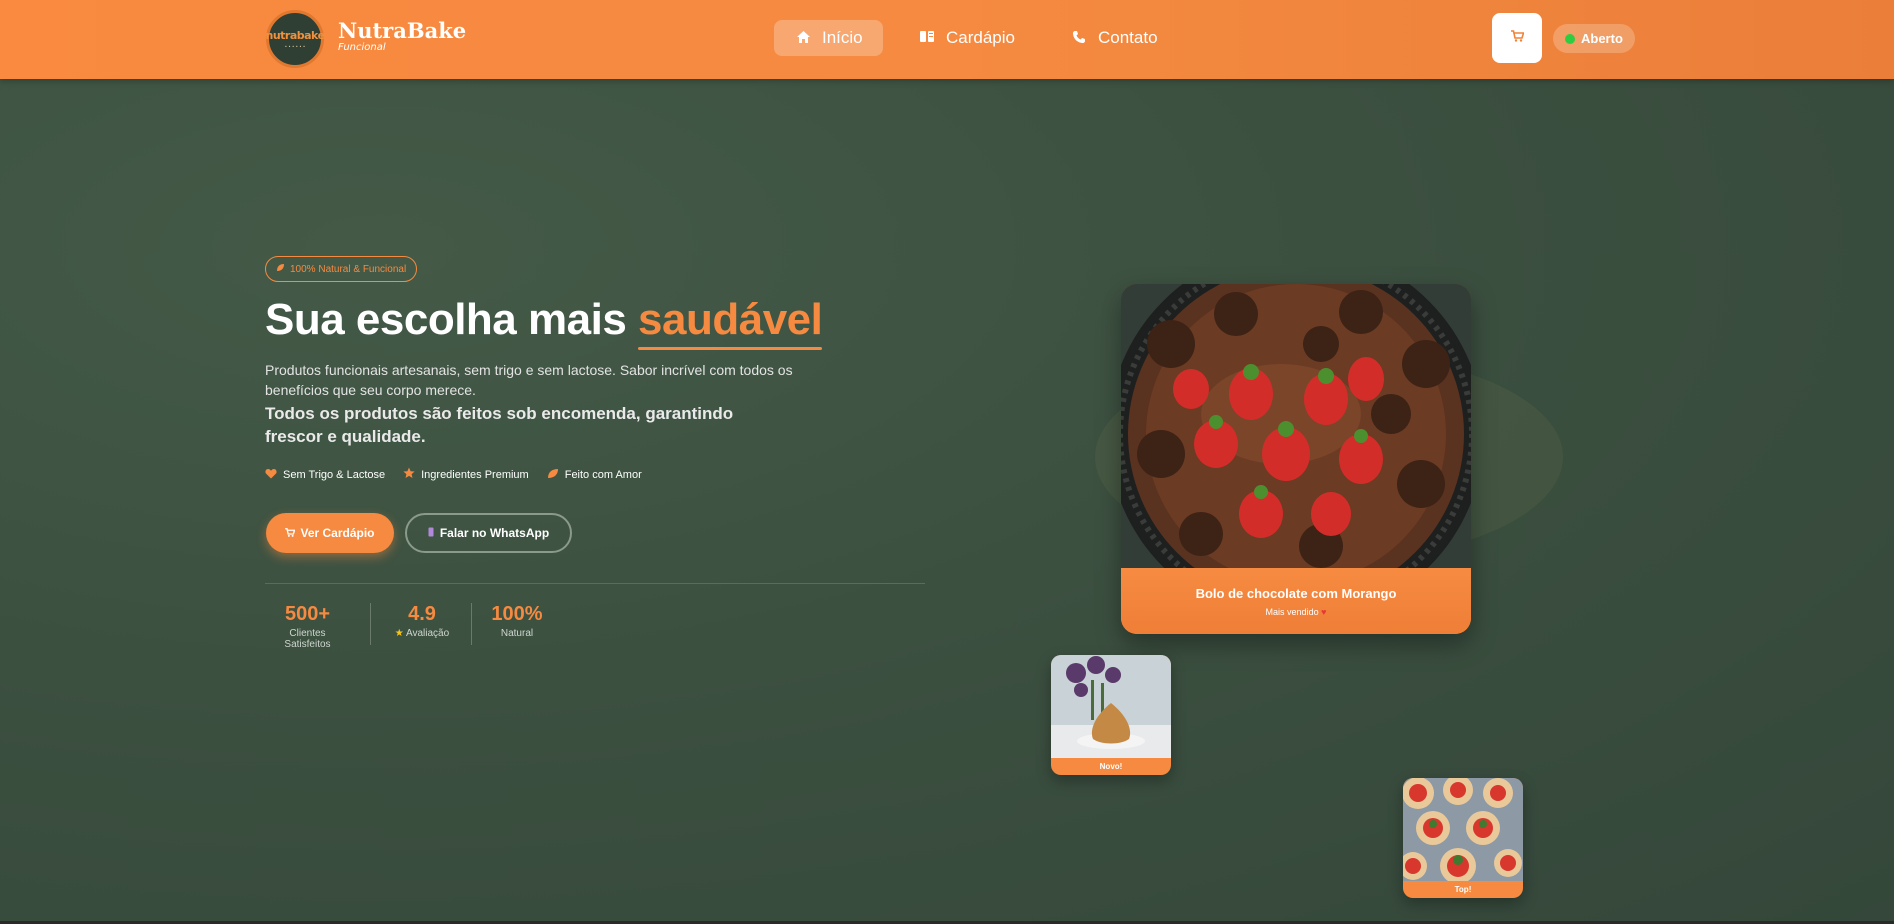 This screenshot has width=1894, height=924. I want to click on star-icon, so click(409, 474).